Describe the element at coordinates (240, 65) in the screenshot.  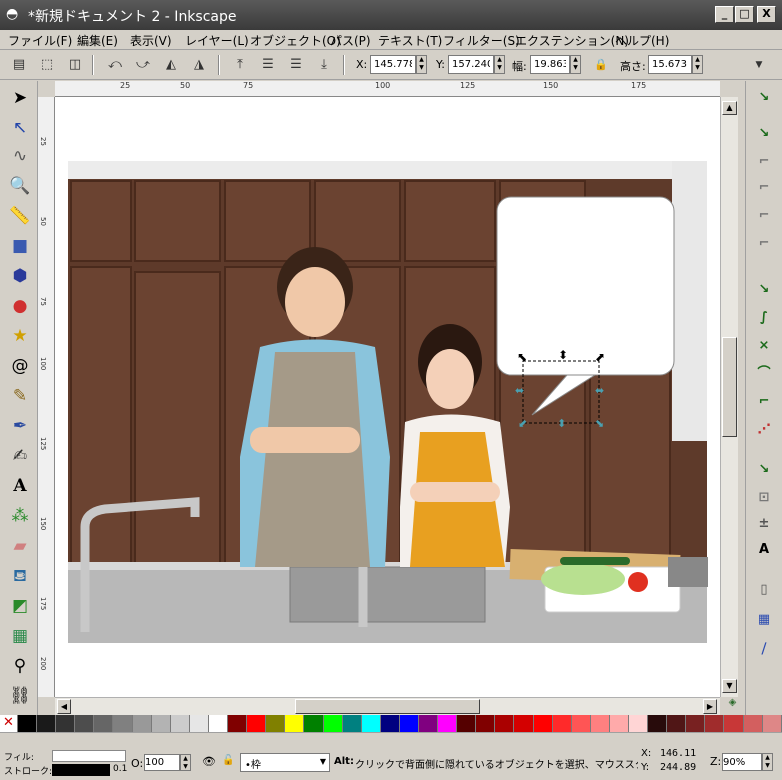
I see `raise-to-top-icon: ⤒` at that location.